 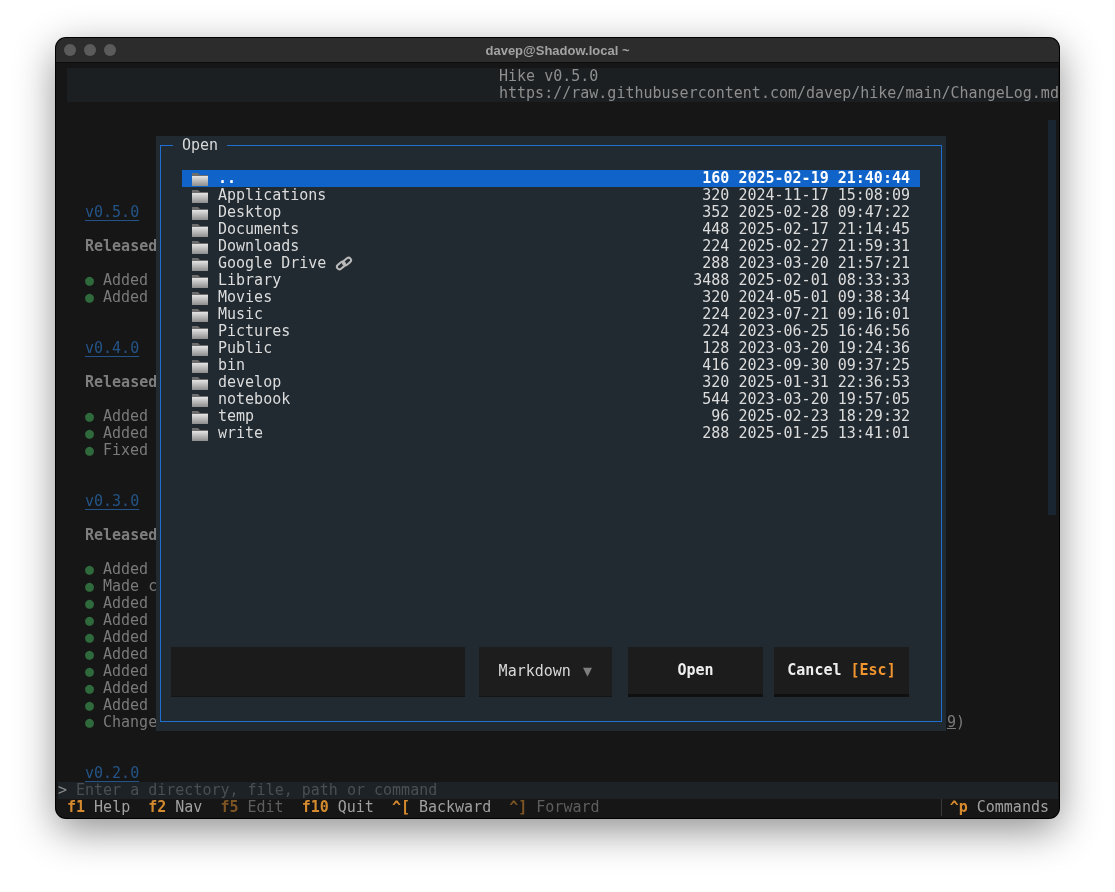 What do you see at coordinates (250, 212) in the screenshot?
I see `file-name: Desktop` at bounding box center [250, 212].